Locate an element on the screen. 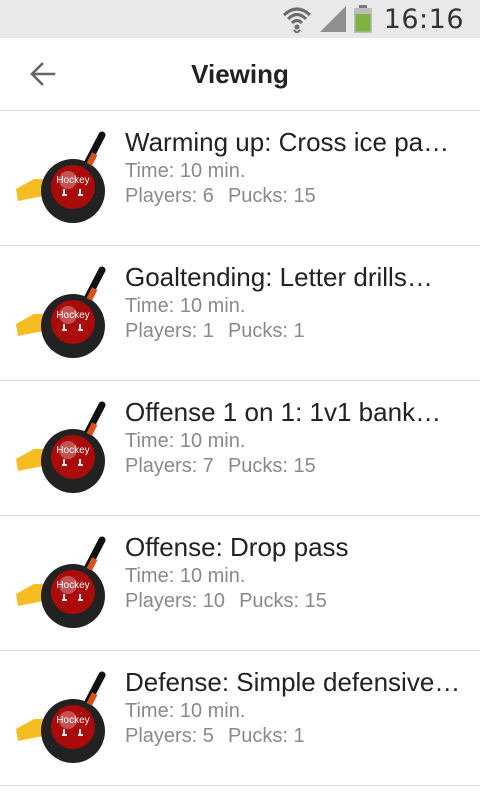  drill-counts: Players: 1 Pucks: 1 is located at coordinates (296, 331).